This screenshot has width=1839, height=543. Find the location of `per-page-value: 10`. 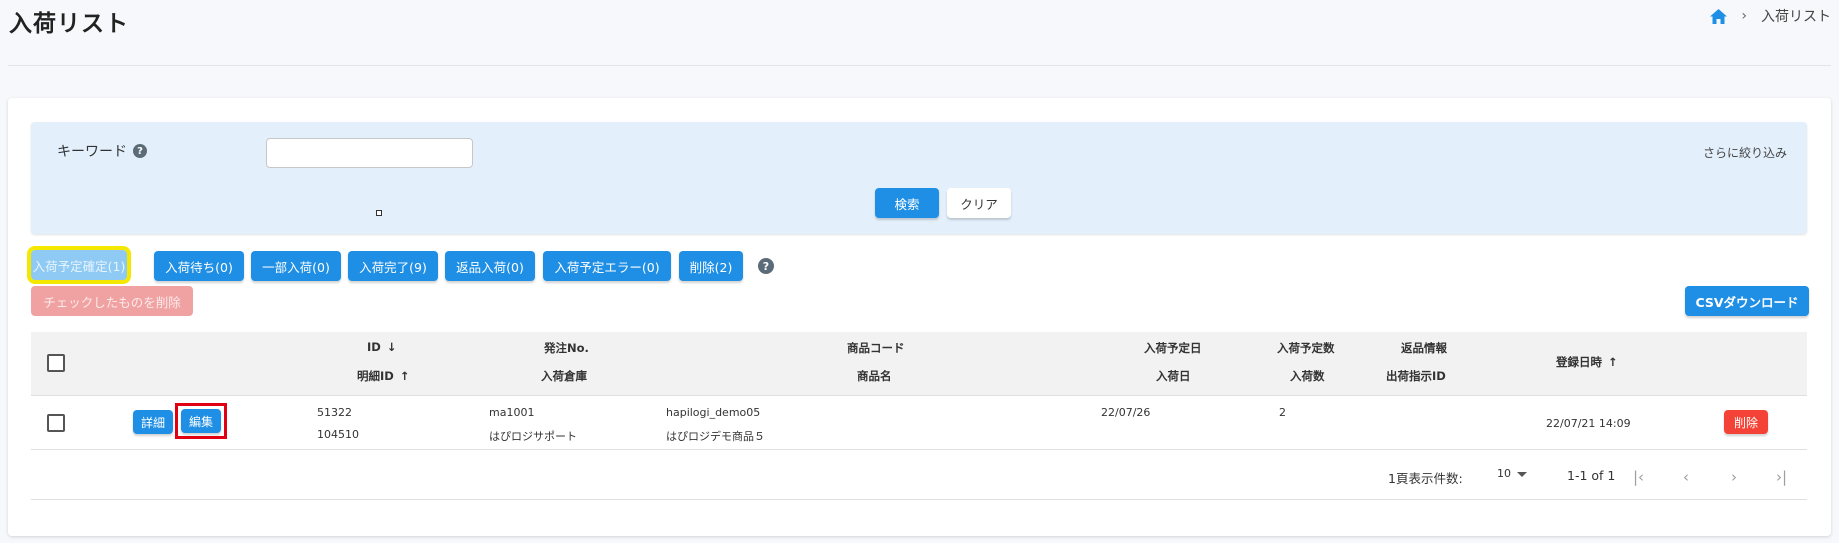

per-page-value: 10 is located at coordinates (1504, 473).